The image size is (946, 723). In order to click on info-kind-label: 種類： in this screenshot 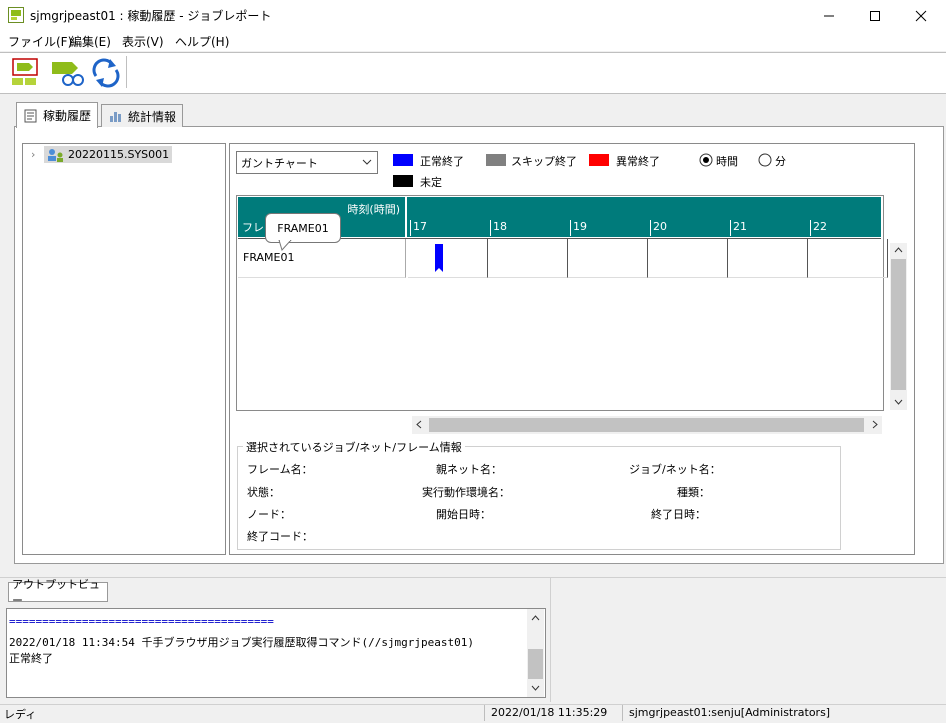, I will do `click(693, 492)`.